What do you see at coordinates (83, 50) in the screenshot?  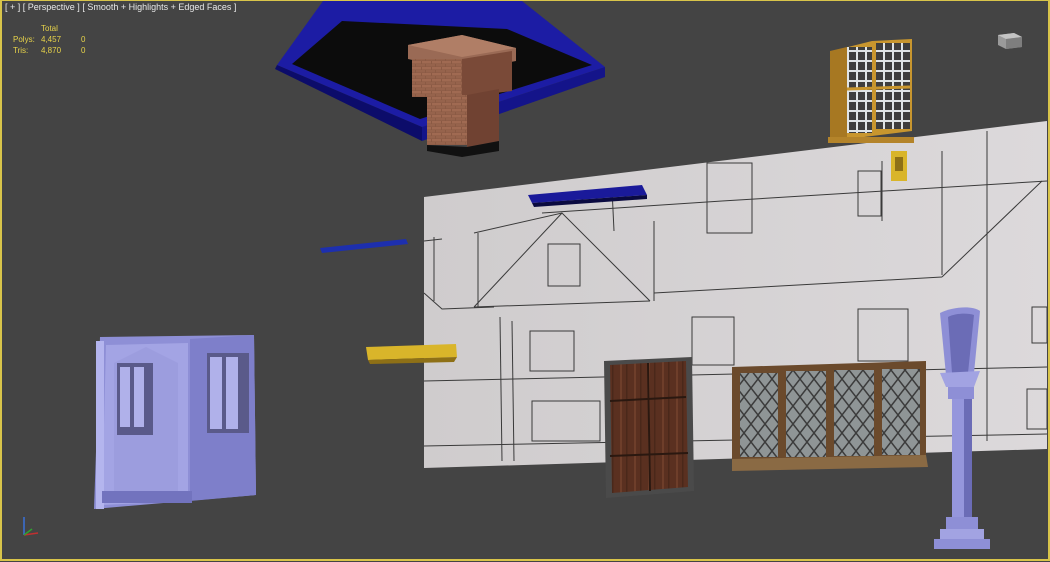 I see `tris-selected: 0` at bounding box center [83, 50].